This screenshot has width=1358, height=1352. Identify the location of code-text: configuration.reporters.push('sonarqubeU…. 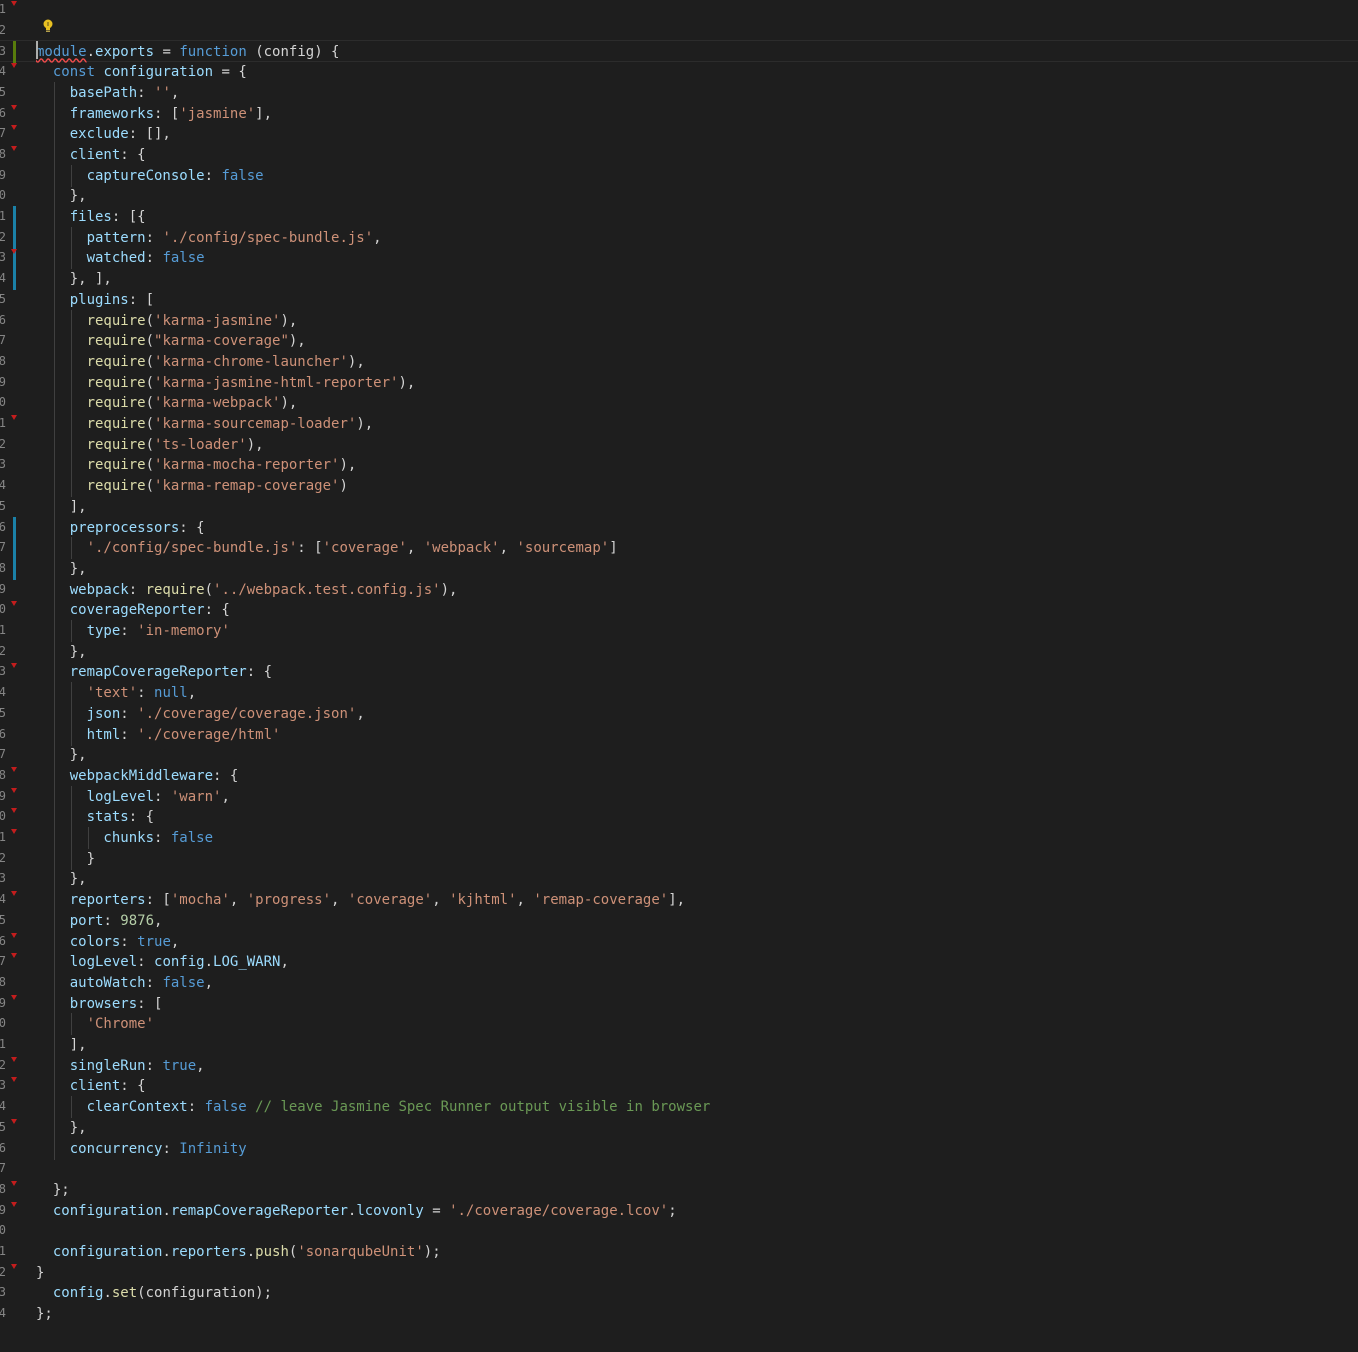
(238, 1252).